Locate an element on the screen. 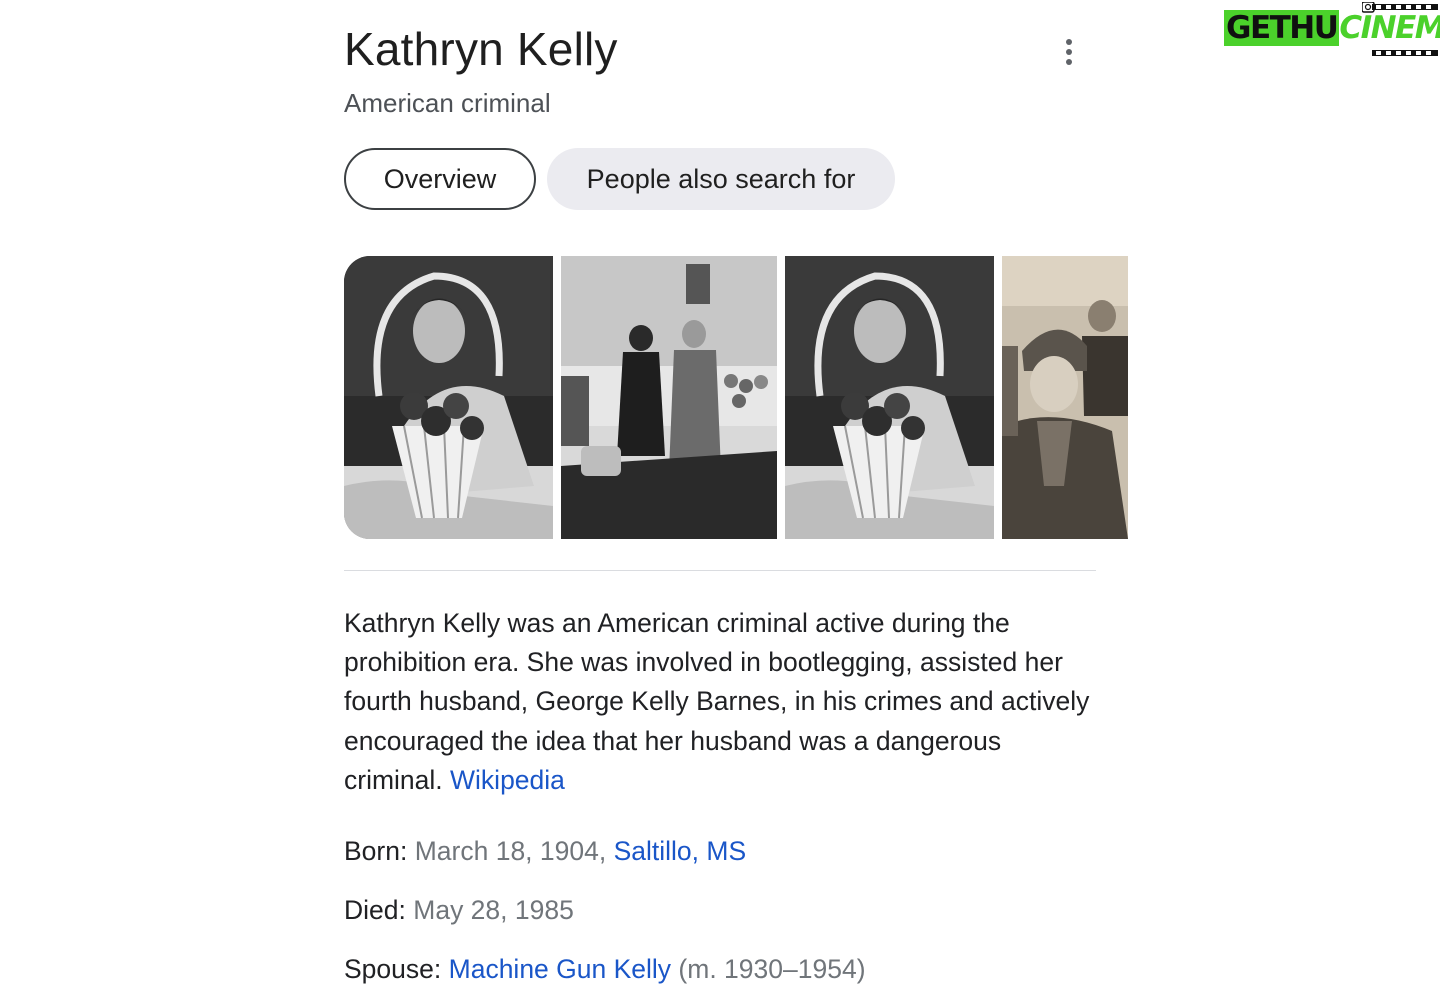 The width and height of the screenshot is (1440, 1001). fact-died: Died: May 28, 1985 is located at coordinates (459, 910).